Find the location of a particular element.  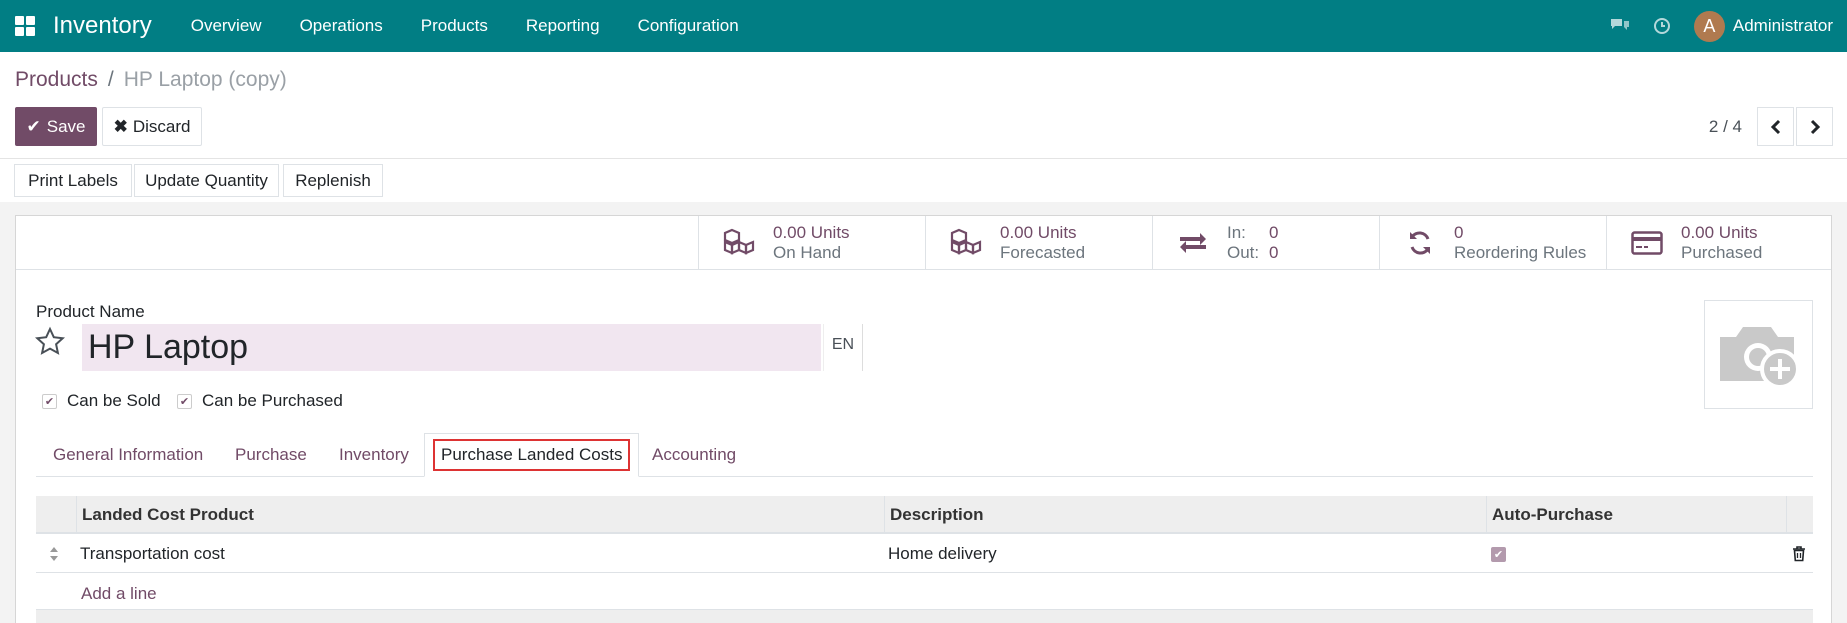

tab-purchase-landed-costs: Purchase Landed Costs is located at coordinates (532, 455).